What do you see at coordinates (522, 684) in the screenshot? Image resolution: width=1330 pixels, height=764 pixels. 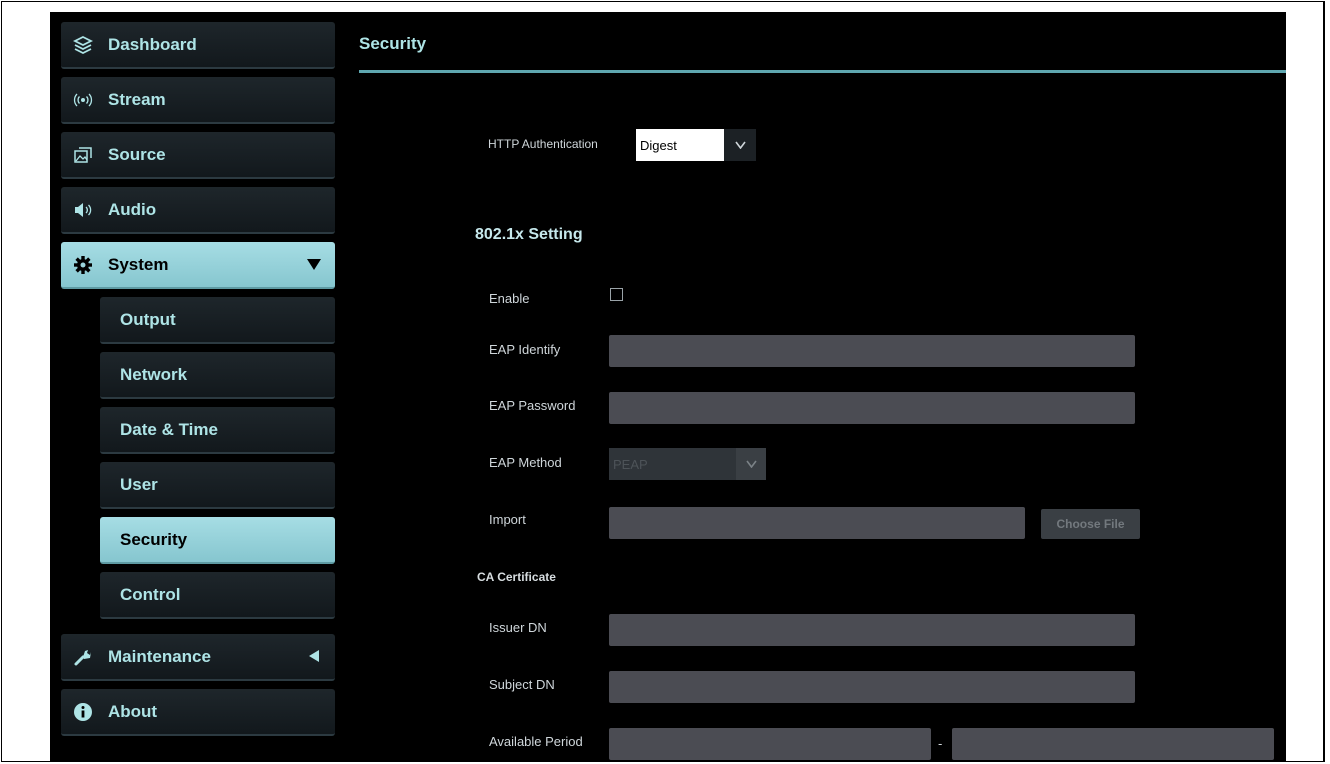 I see `subject-dn-label: Subject DN` at bounding box center [522, 684].